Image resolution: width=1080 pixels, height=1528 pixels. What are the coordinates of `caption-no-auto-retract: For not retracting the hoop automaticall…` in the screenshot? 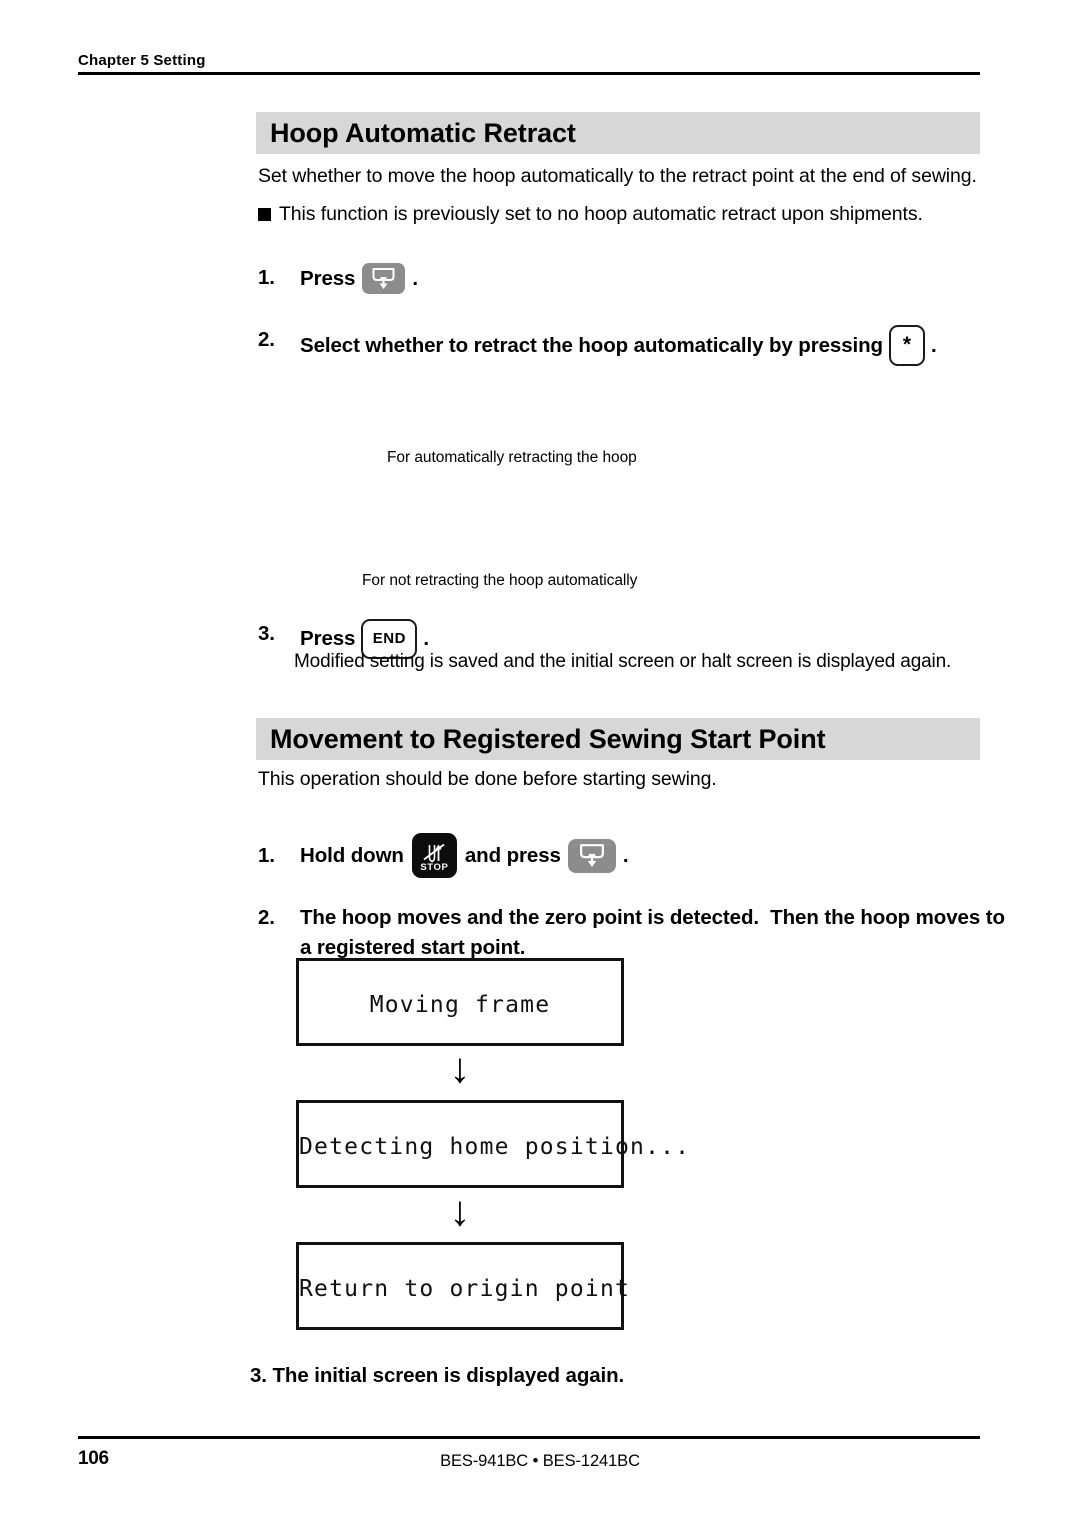 It's located at (500, 580).